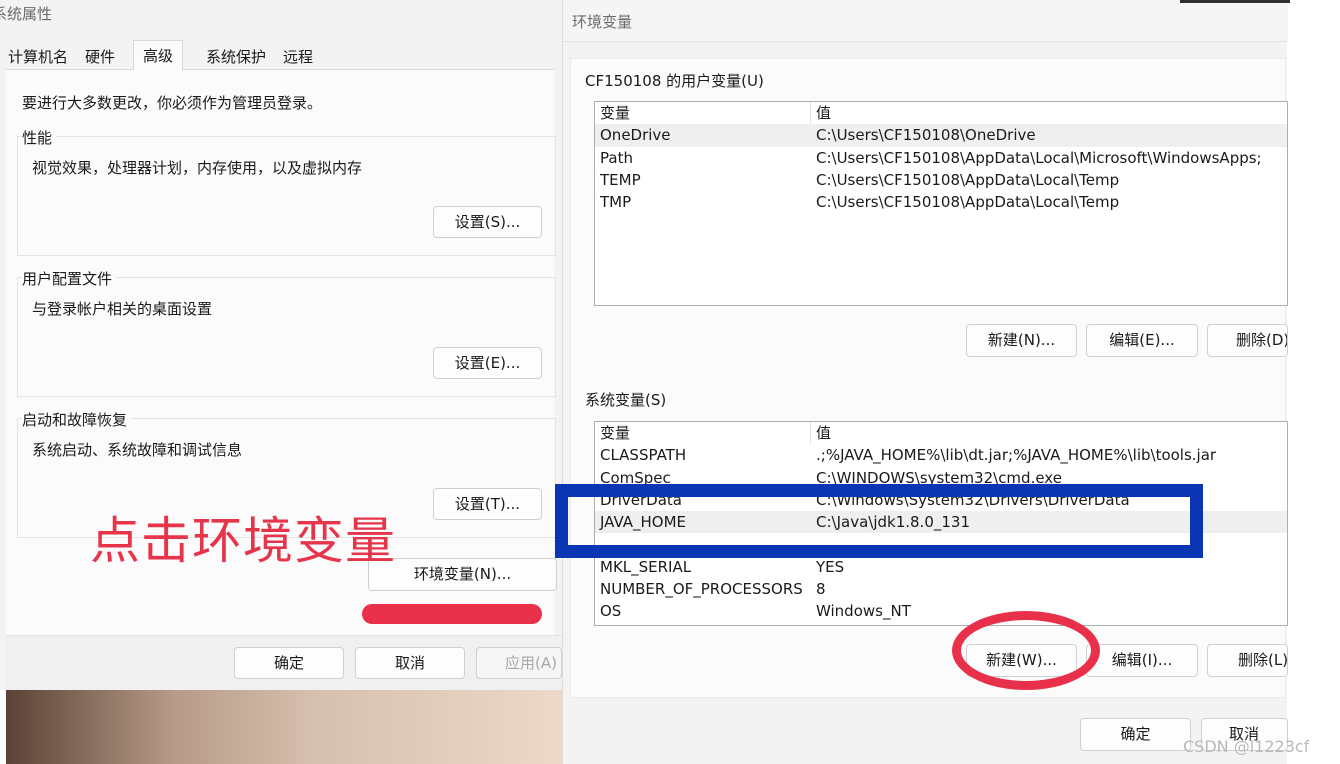 The width and height of the screenshot is (1340, 764). I want to click on variable-value: YES, so click(830, 566).